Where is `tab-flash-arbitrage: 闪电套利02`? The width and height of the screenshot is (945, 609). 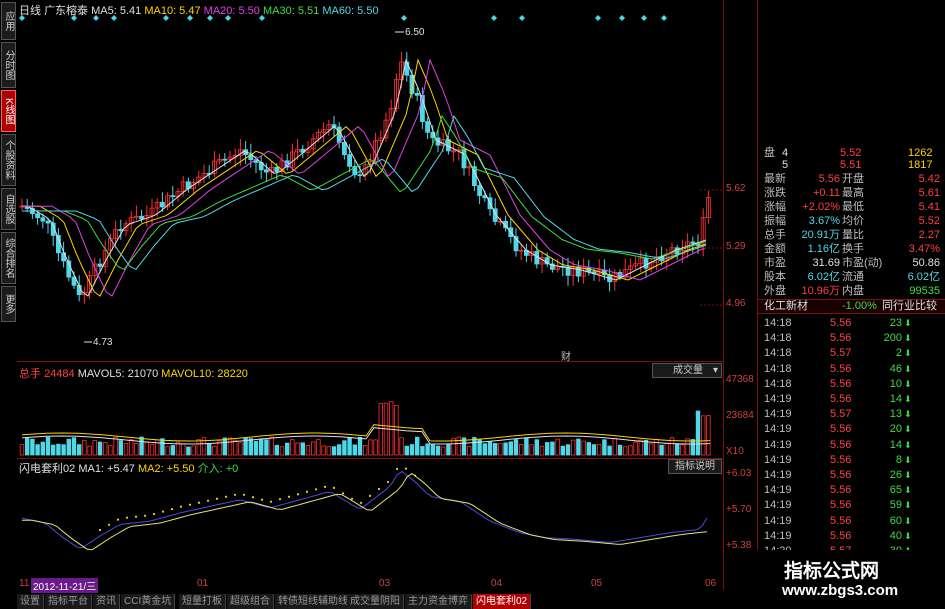 tab-flash-arbitrage: 闪电套利02 is located at coordinates (502, 601).